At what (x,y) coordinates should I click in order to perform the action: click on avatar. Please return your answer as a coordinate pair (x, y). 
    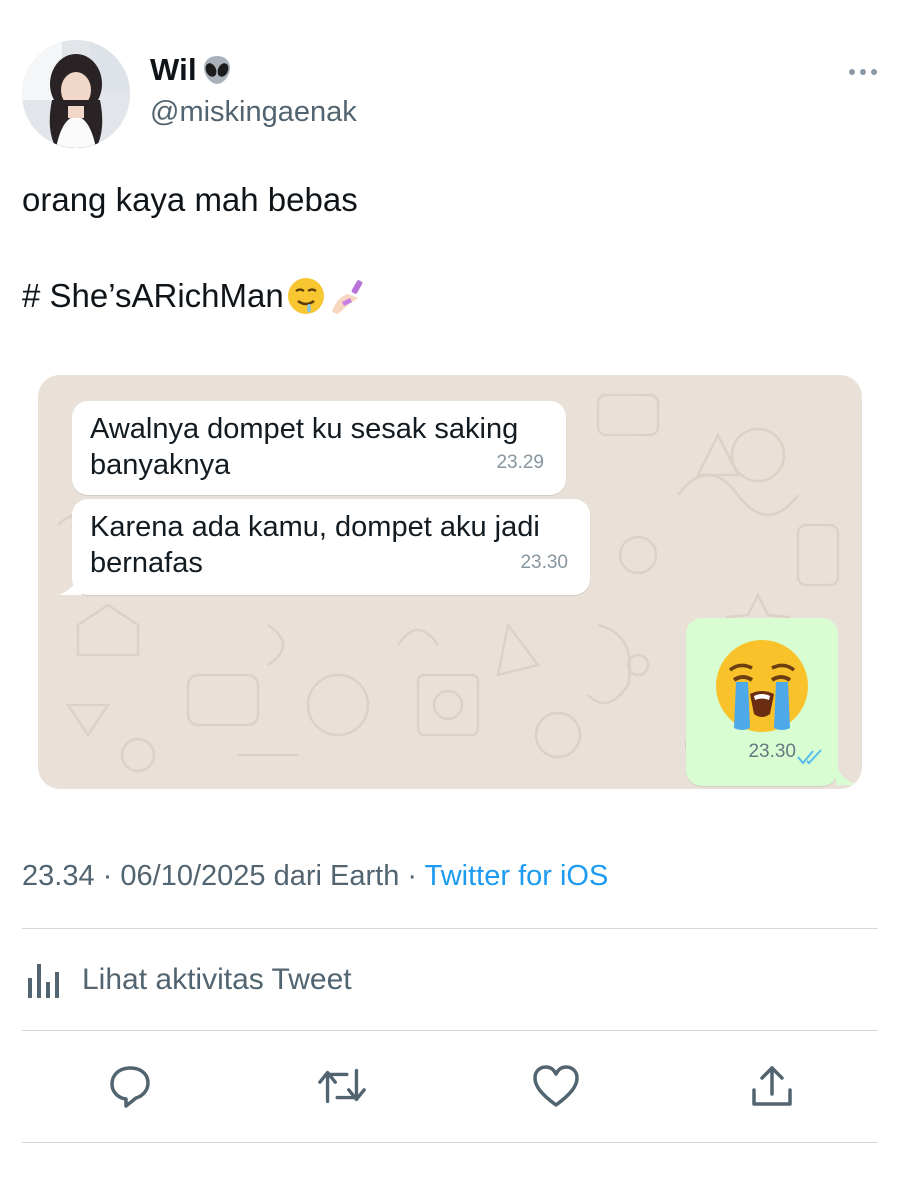
    Looking at the image, I should click on (76, 94).